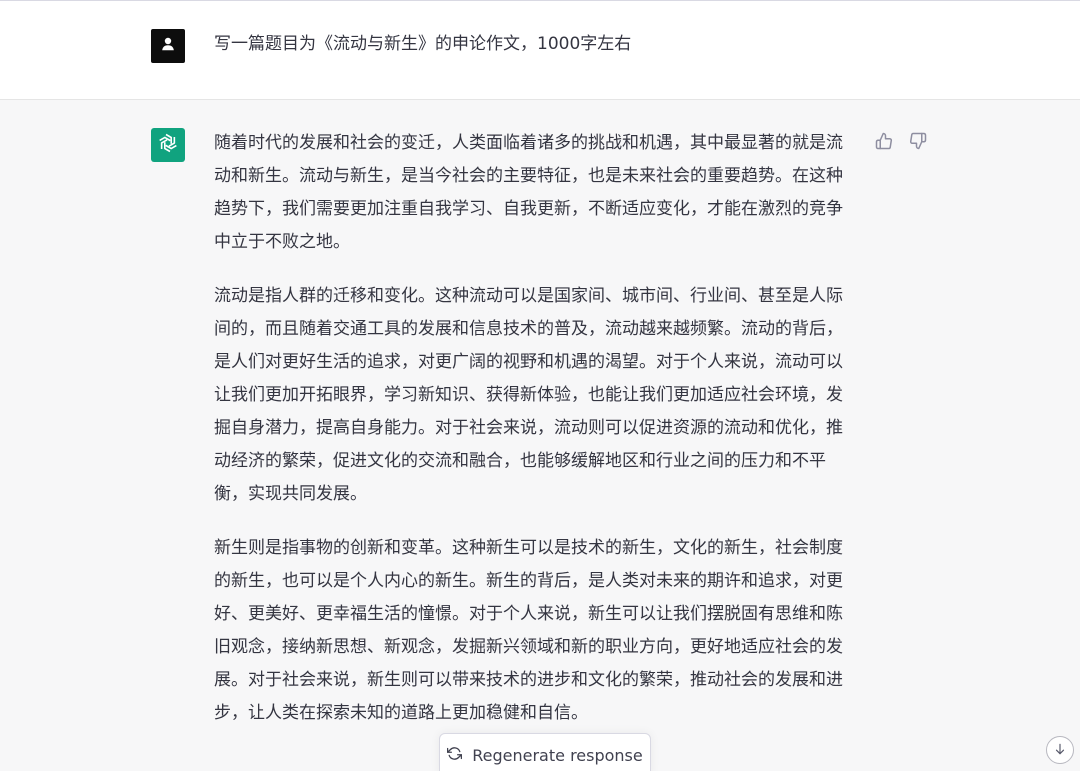 This screenshot has height=771, width=1080. I want to click on thumbs-down-icon, so click(918, 143).